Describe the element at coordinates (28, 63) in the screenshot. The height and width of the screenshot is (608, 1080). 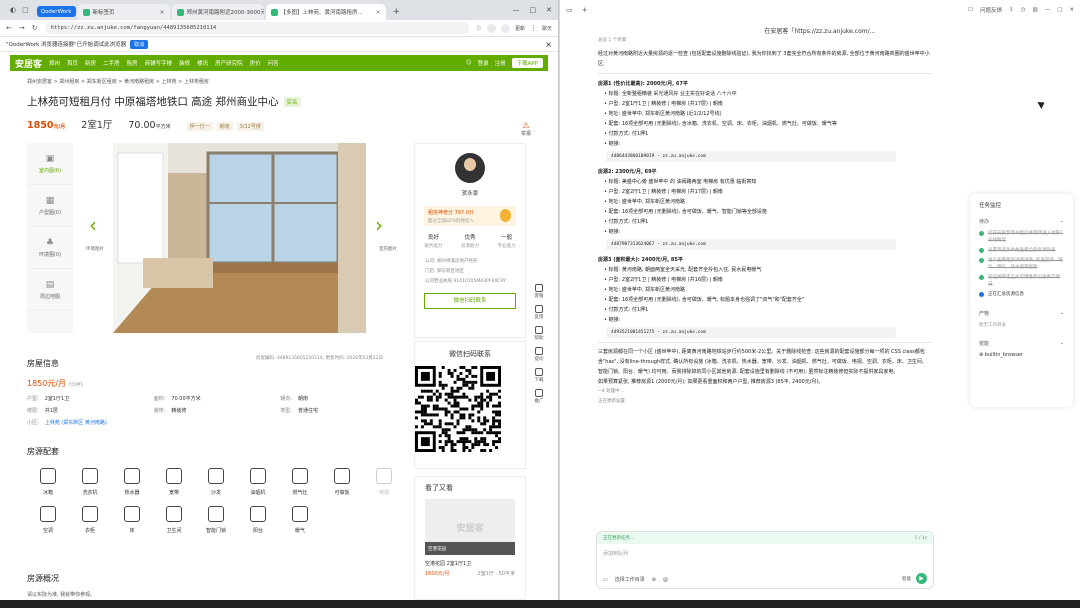
I see `site-logo: 安居客` at that location.